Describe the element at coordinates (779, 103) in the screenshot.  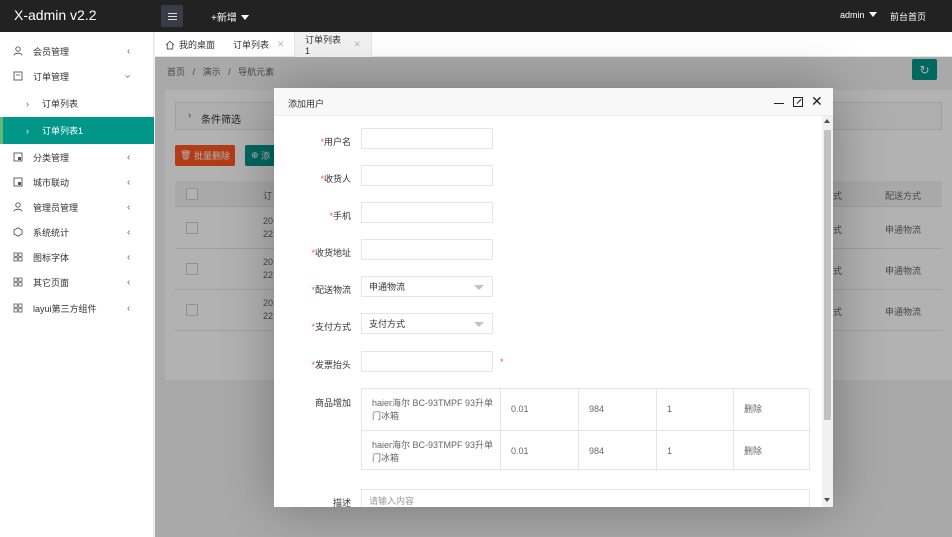
I see `minimize-icon` at that location.